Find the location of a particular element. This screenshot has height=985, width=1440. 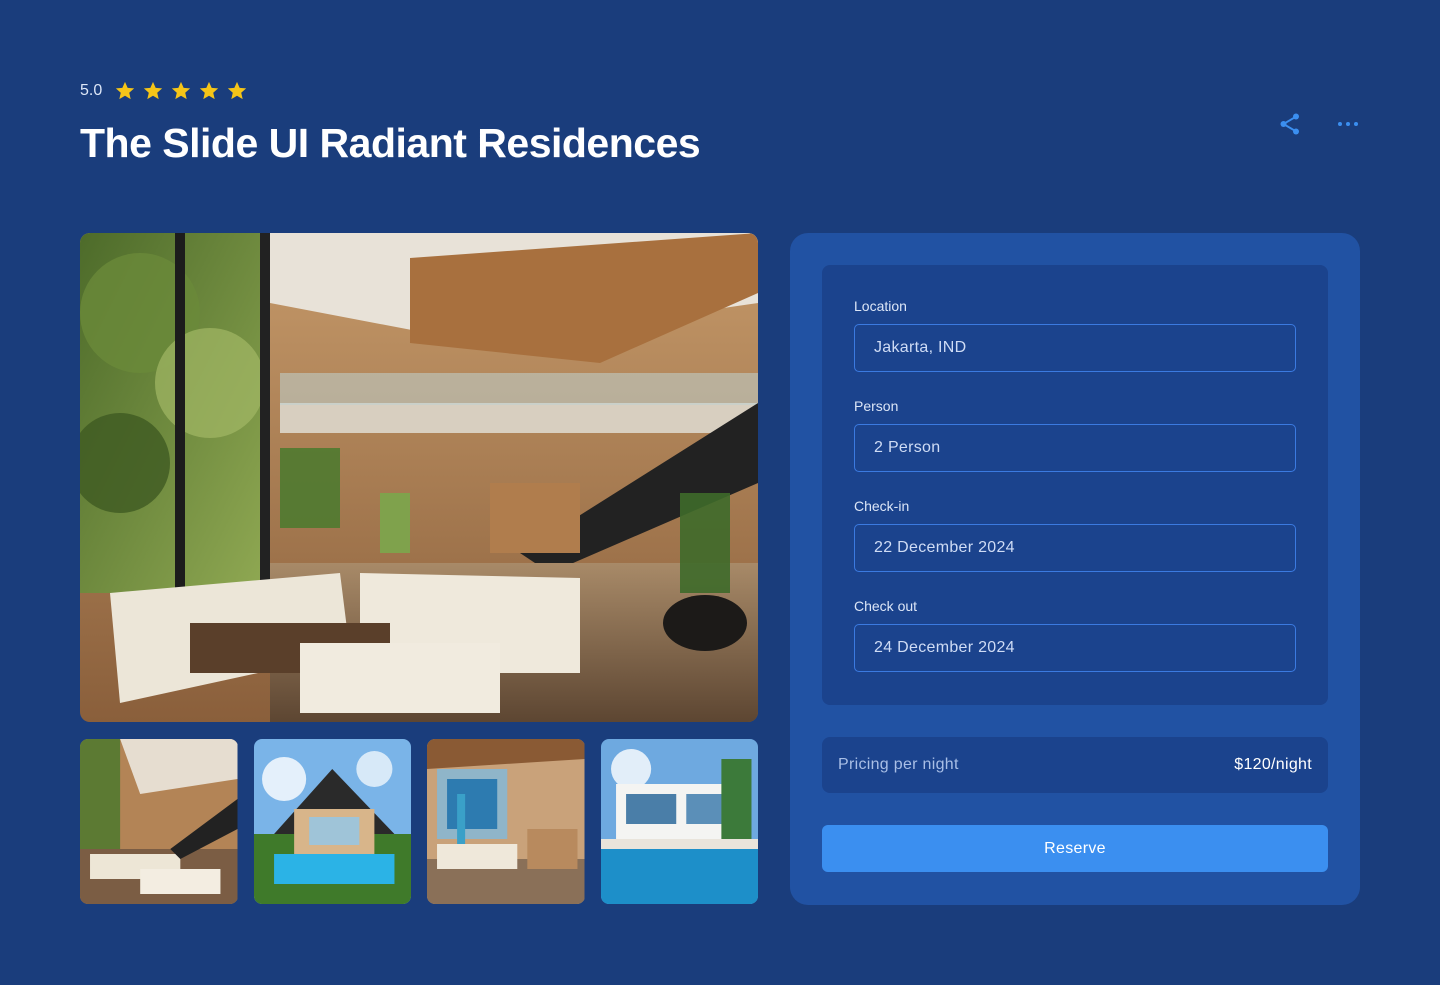

location-field: Location is located at coordinates (1075, 334).